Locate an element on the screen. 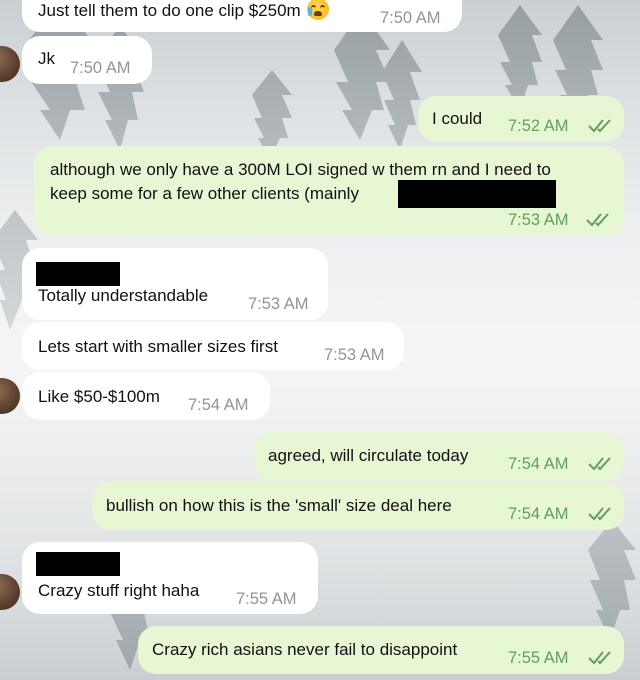 Image resolution: width=640 pixels, height=680 pixels. message-text: Lets start with smaller sizes first is located at coordinates (158, 346).